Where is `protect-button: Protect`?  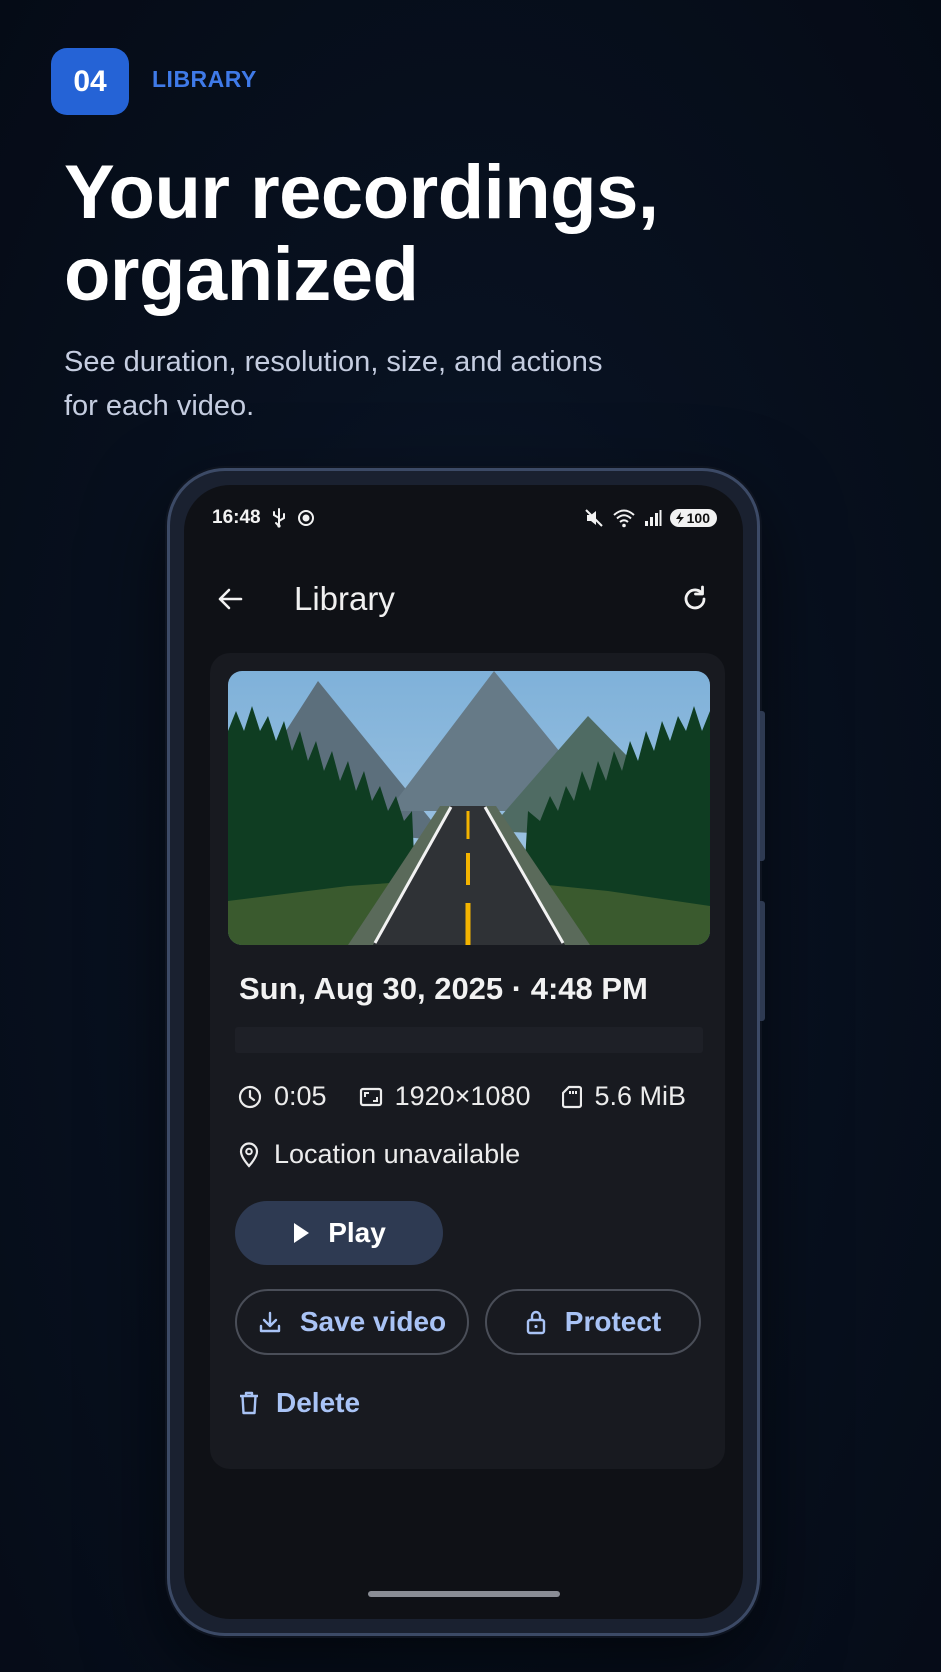 protect-button: Protect is located at coordinates (593, 1322).